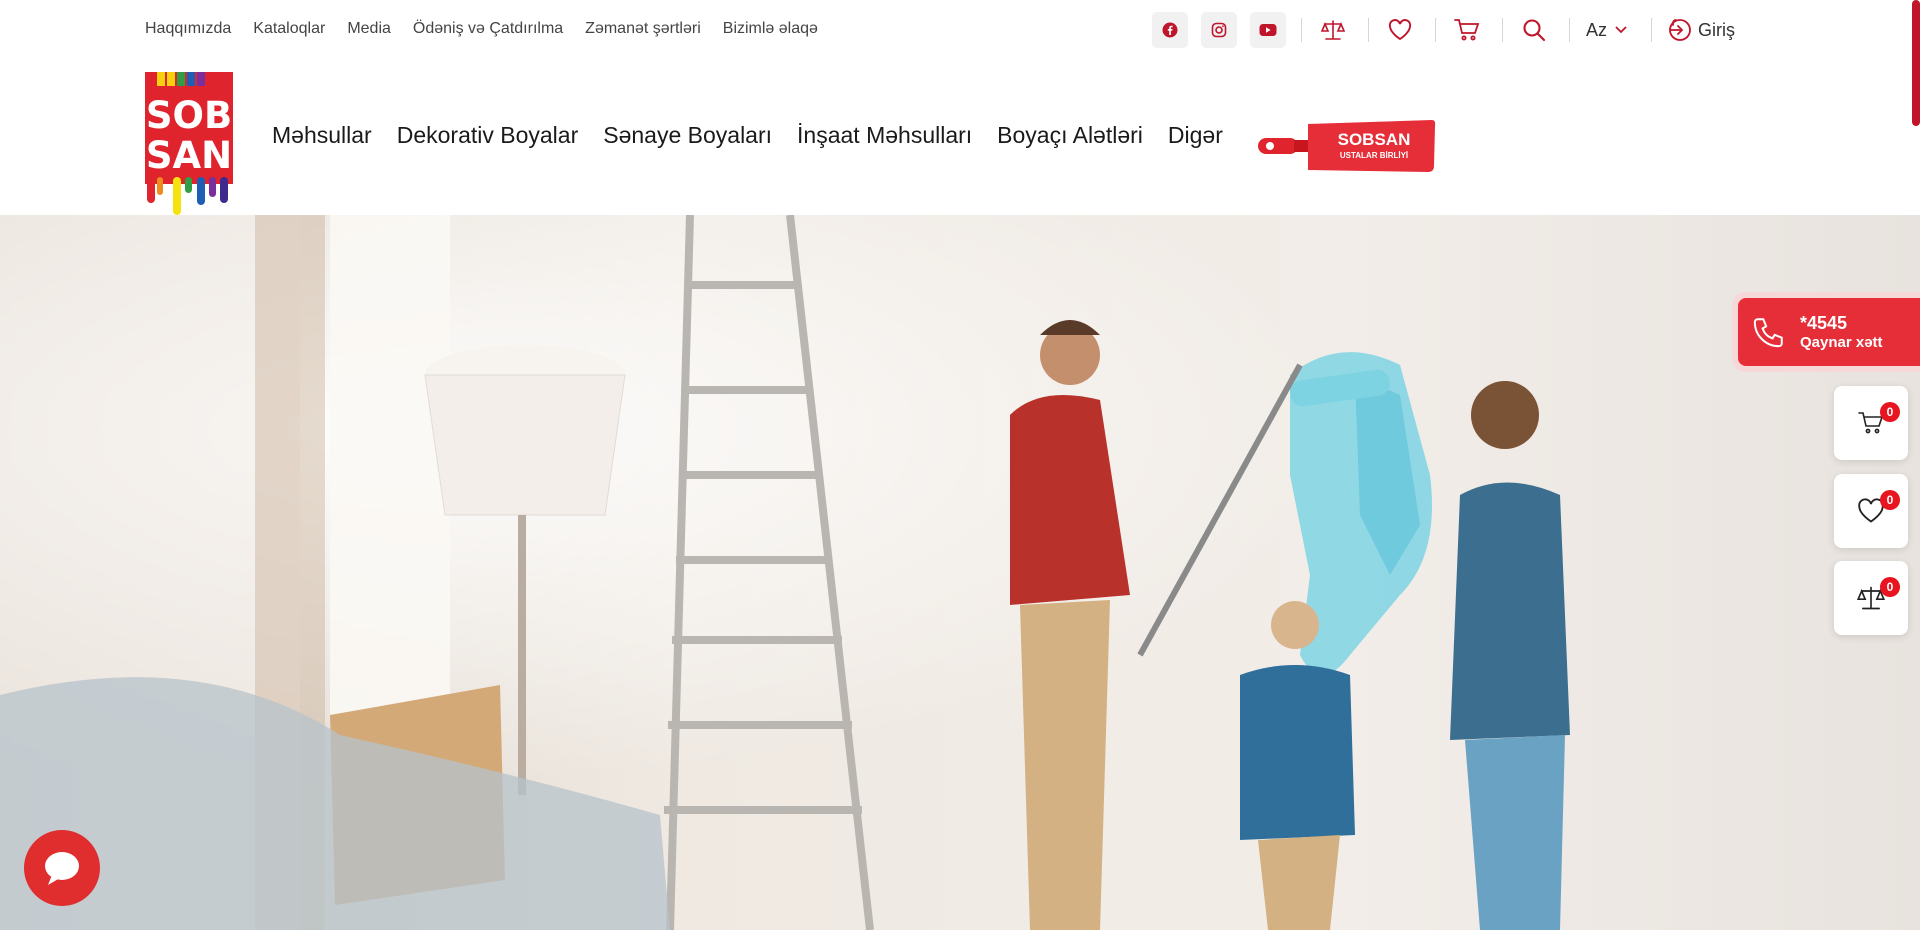 This screenshot has height=930, width=1920. I want to click on sobsan-logo: SOB SAN, so click(189, 143).